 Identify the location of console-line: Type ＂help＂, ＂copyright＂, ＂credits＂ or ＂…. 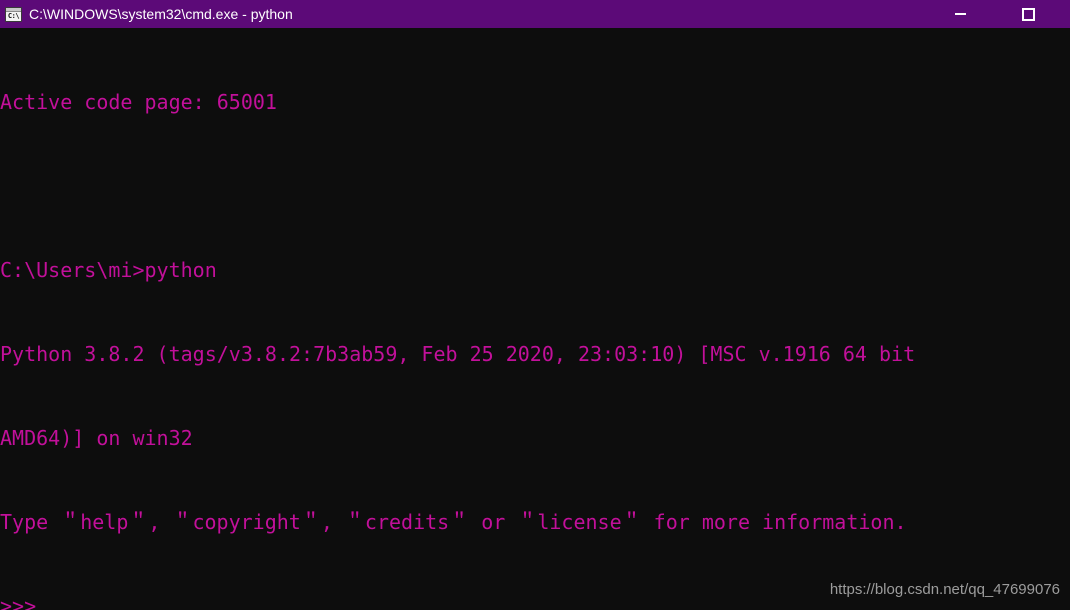
(453, 522).